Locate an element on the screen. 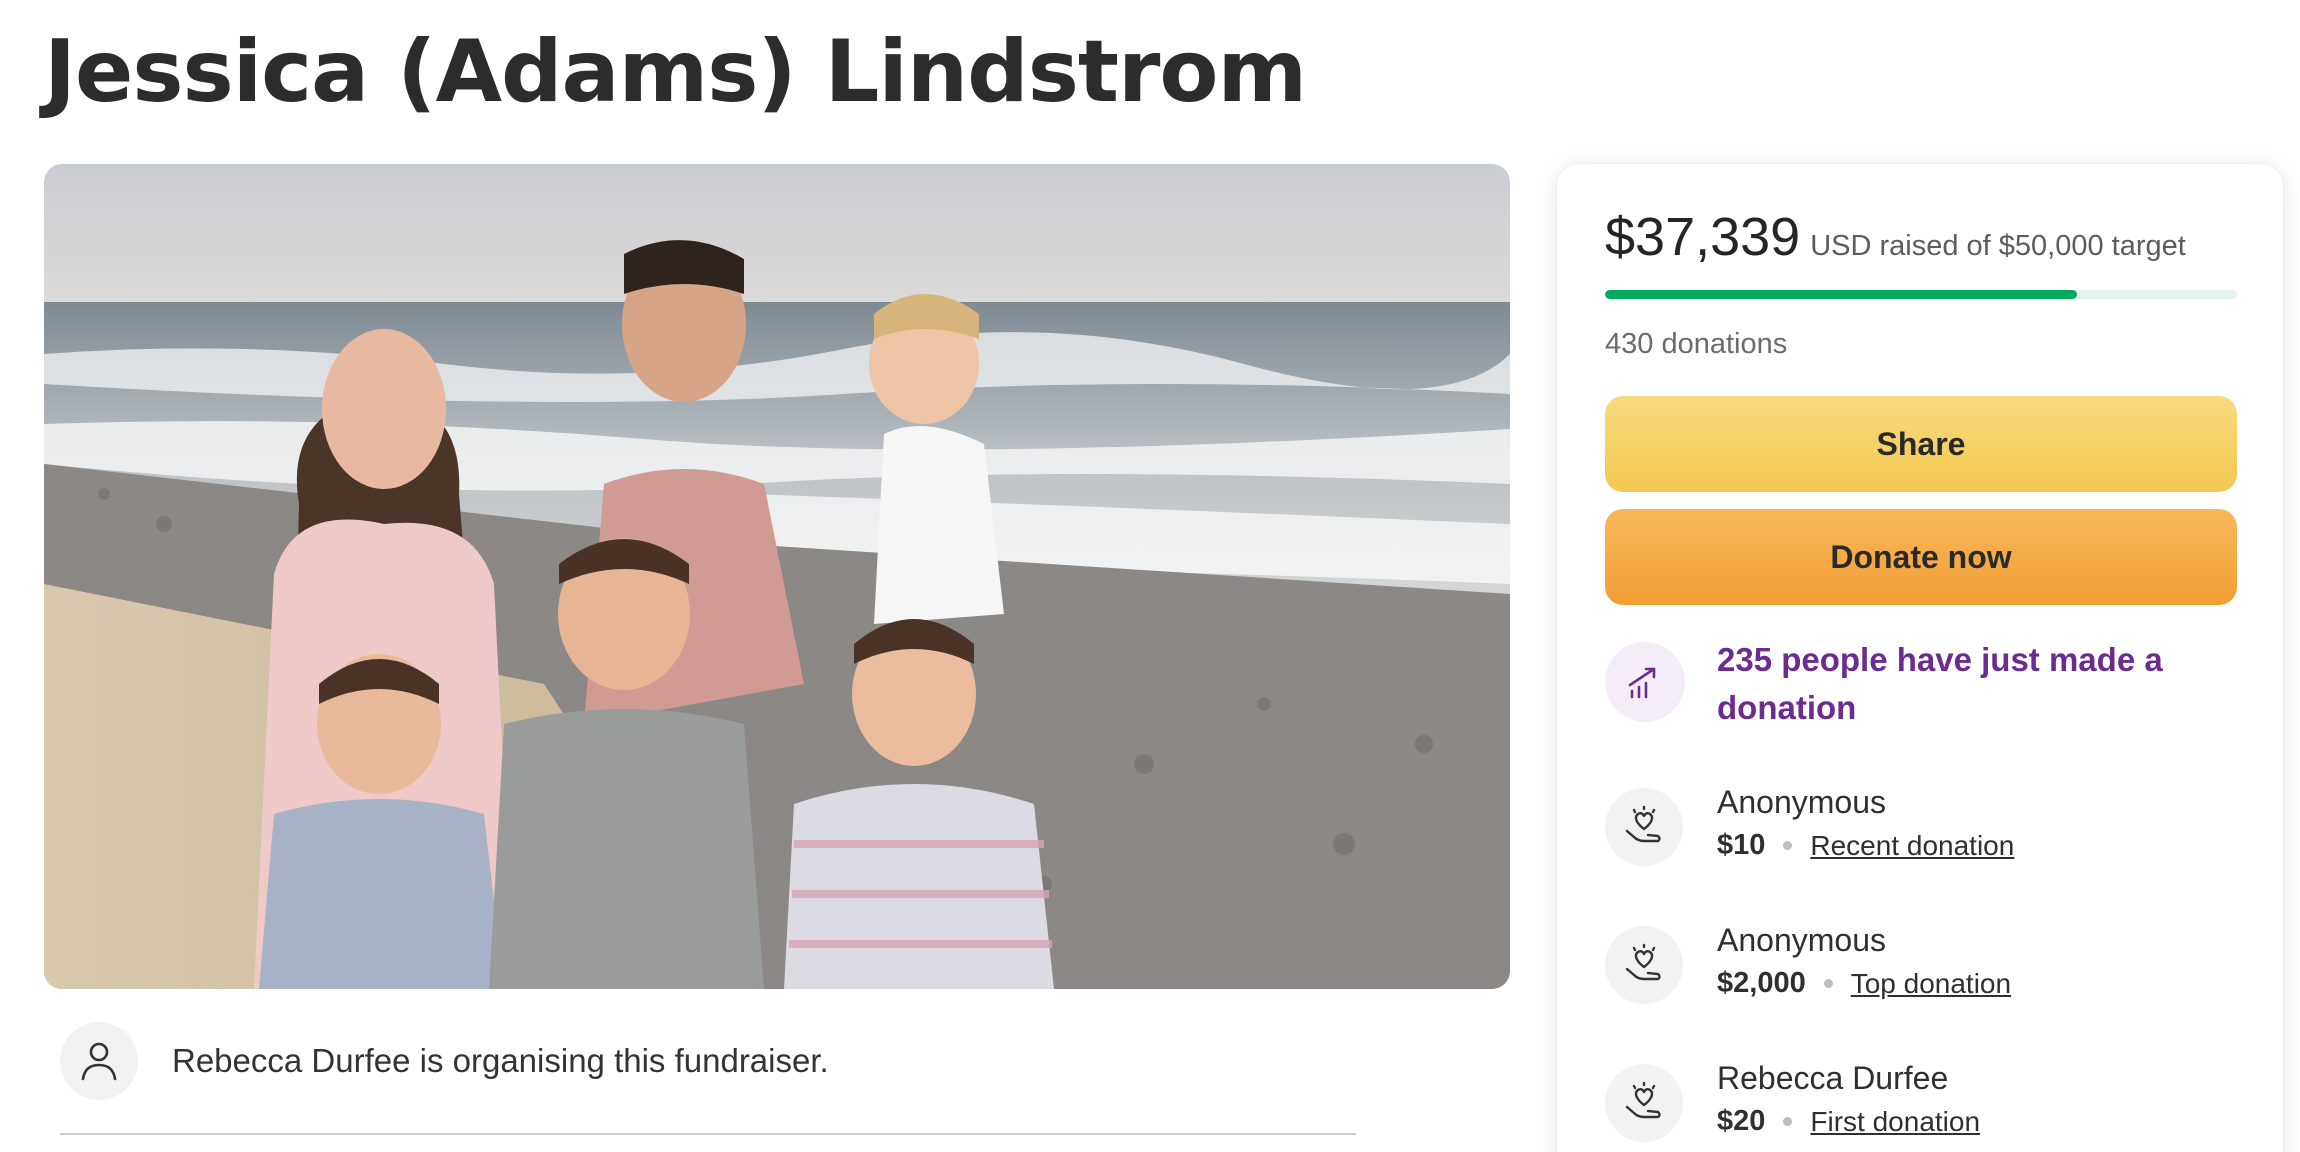 The image size is (2300, 1152). progress-bar is located at coordinates (1921, 294).